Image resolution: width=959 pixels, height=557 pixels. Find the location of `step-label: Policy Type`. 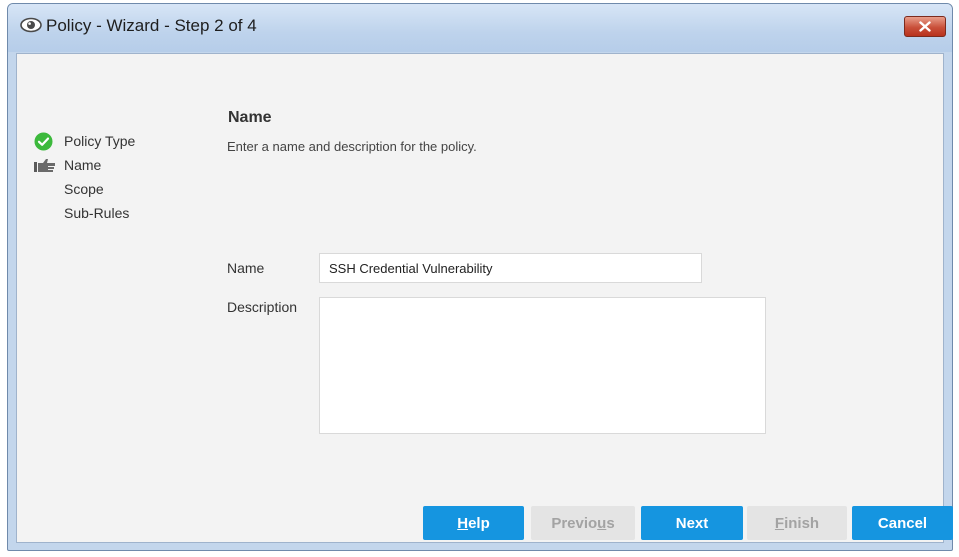

step-label: Policy Type is located at coordinates (100, 141).